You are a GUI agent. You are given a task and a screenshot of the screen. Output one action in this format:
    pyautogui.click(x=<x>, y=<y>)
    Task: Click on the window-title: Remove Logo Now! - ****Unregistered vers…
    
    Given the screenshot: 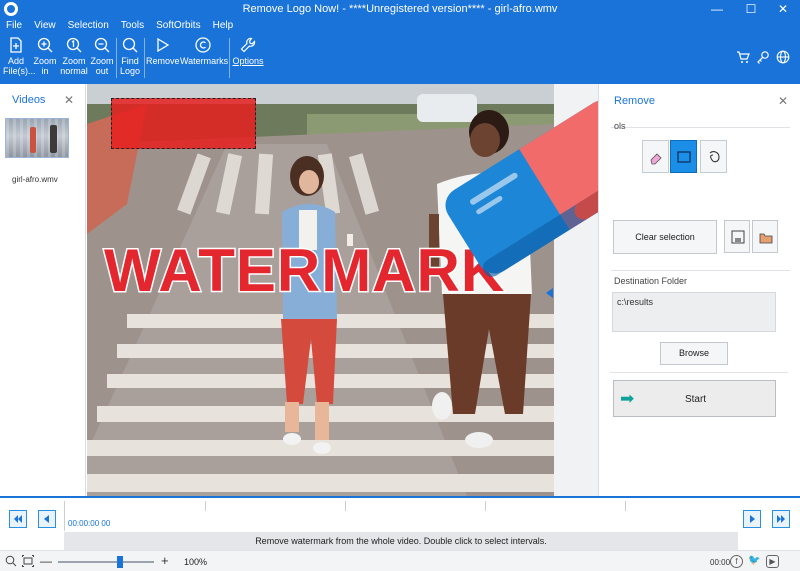 What is the action you would take?
    pyautogui.click(x=400, y=9)
    